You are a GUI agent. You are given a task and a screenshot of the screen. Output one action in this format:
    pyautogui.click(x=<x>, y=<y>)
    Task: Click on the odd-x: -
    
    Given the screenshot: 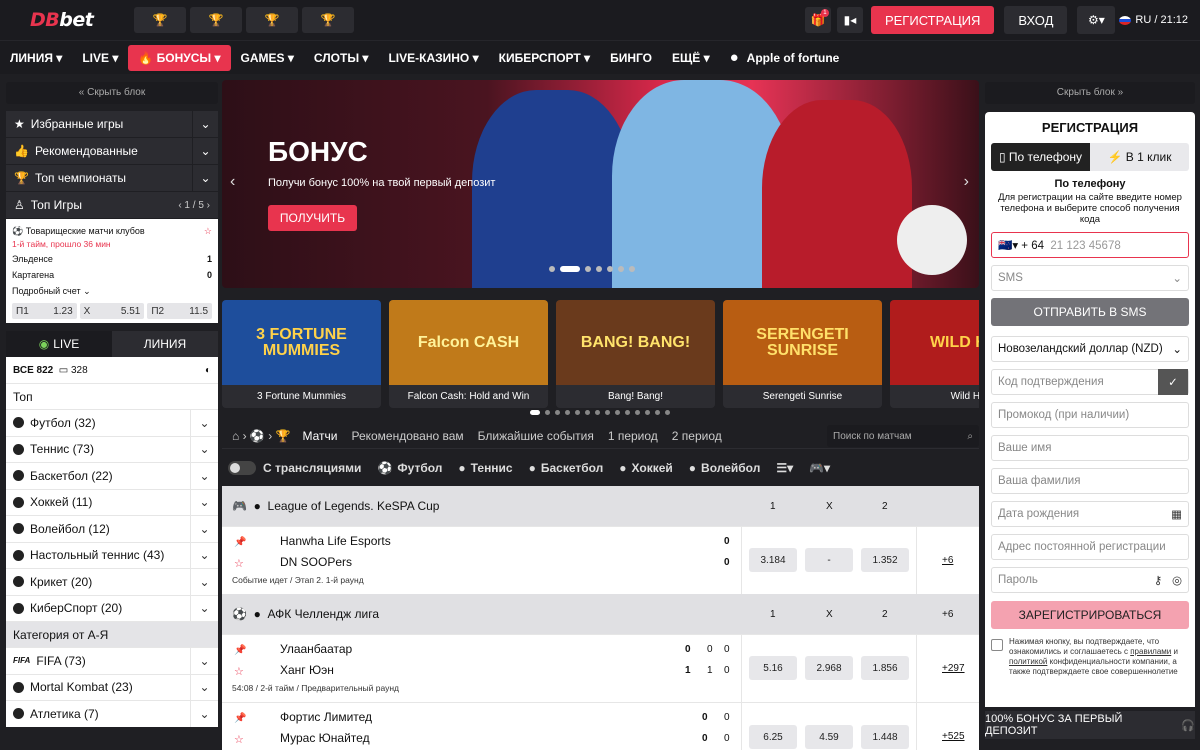 What is the action you would take?
    pyautogui.click(x=829, y=560)
    